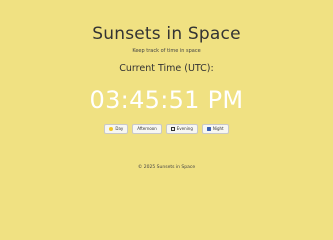 Image resolution: width=333 pixels, height=240 pixels. Describe the element at coordinates (172, 129) in the screenshot. I see `evening-icon` at that location.